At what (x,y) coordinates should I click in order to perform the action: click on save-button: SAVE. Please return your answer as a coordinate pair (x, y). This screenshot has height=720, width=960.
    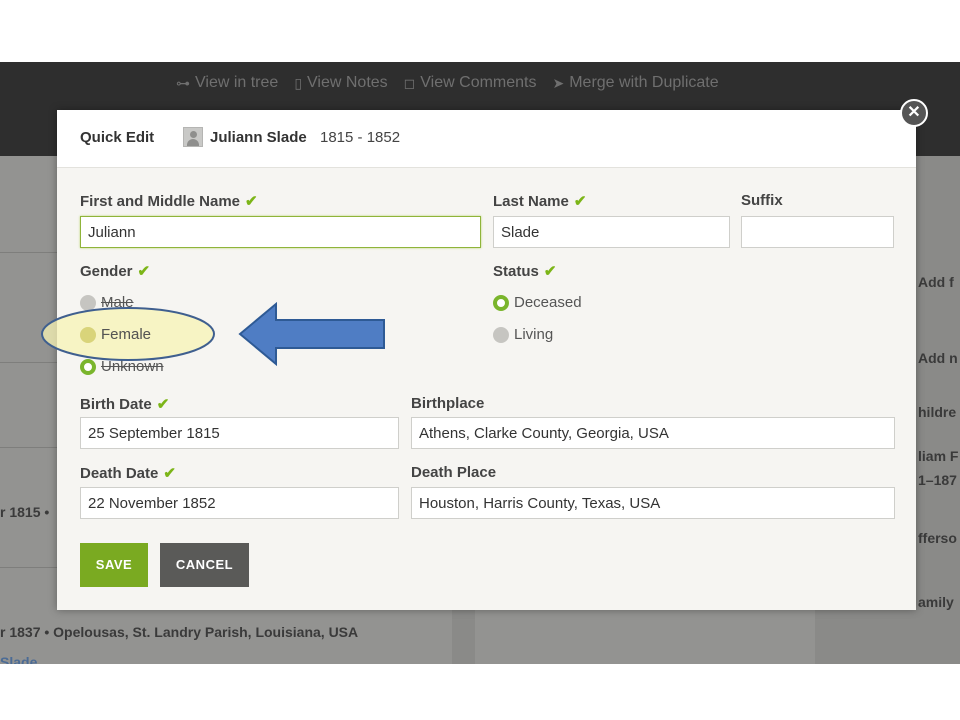
    Looking at the image, I should click on (114, 565).